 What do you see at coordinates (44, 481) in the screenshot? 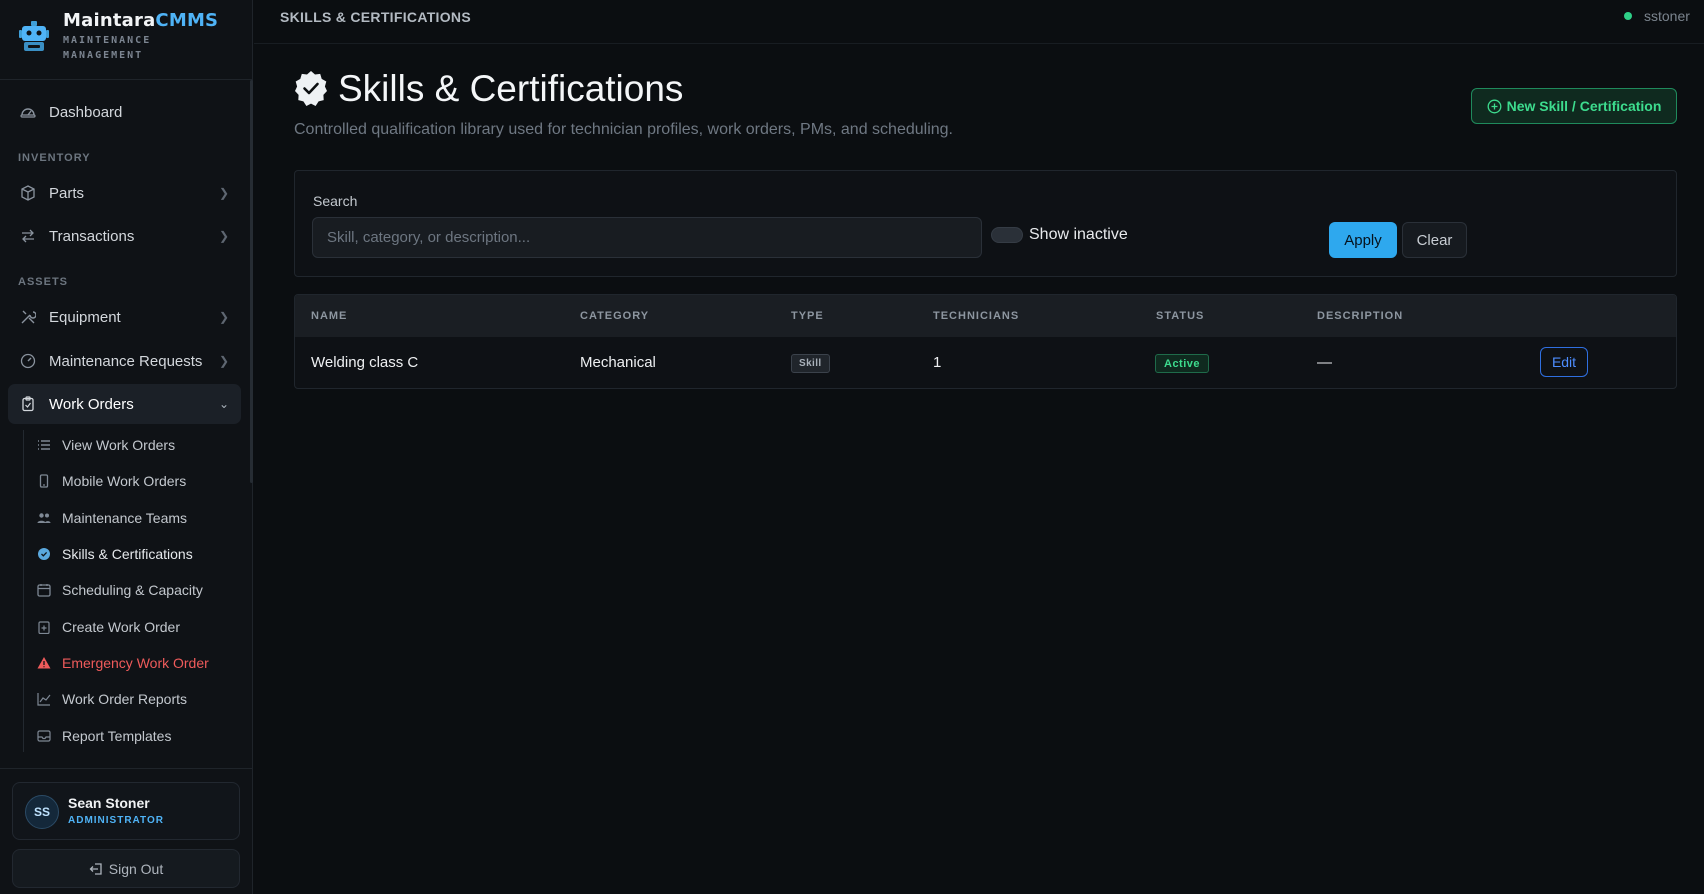
I see `mobile-icon` at bounding box center [44, 481].